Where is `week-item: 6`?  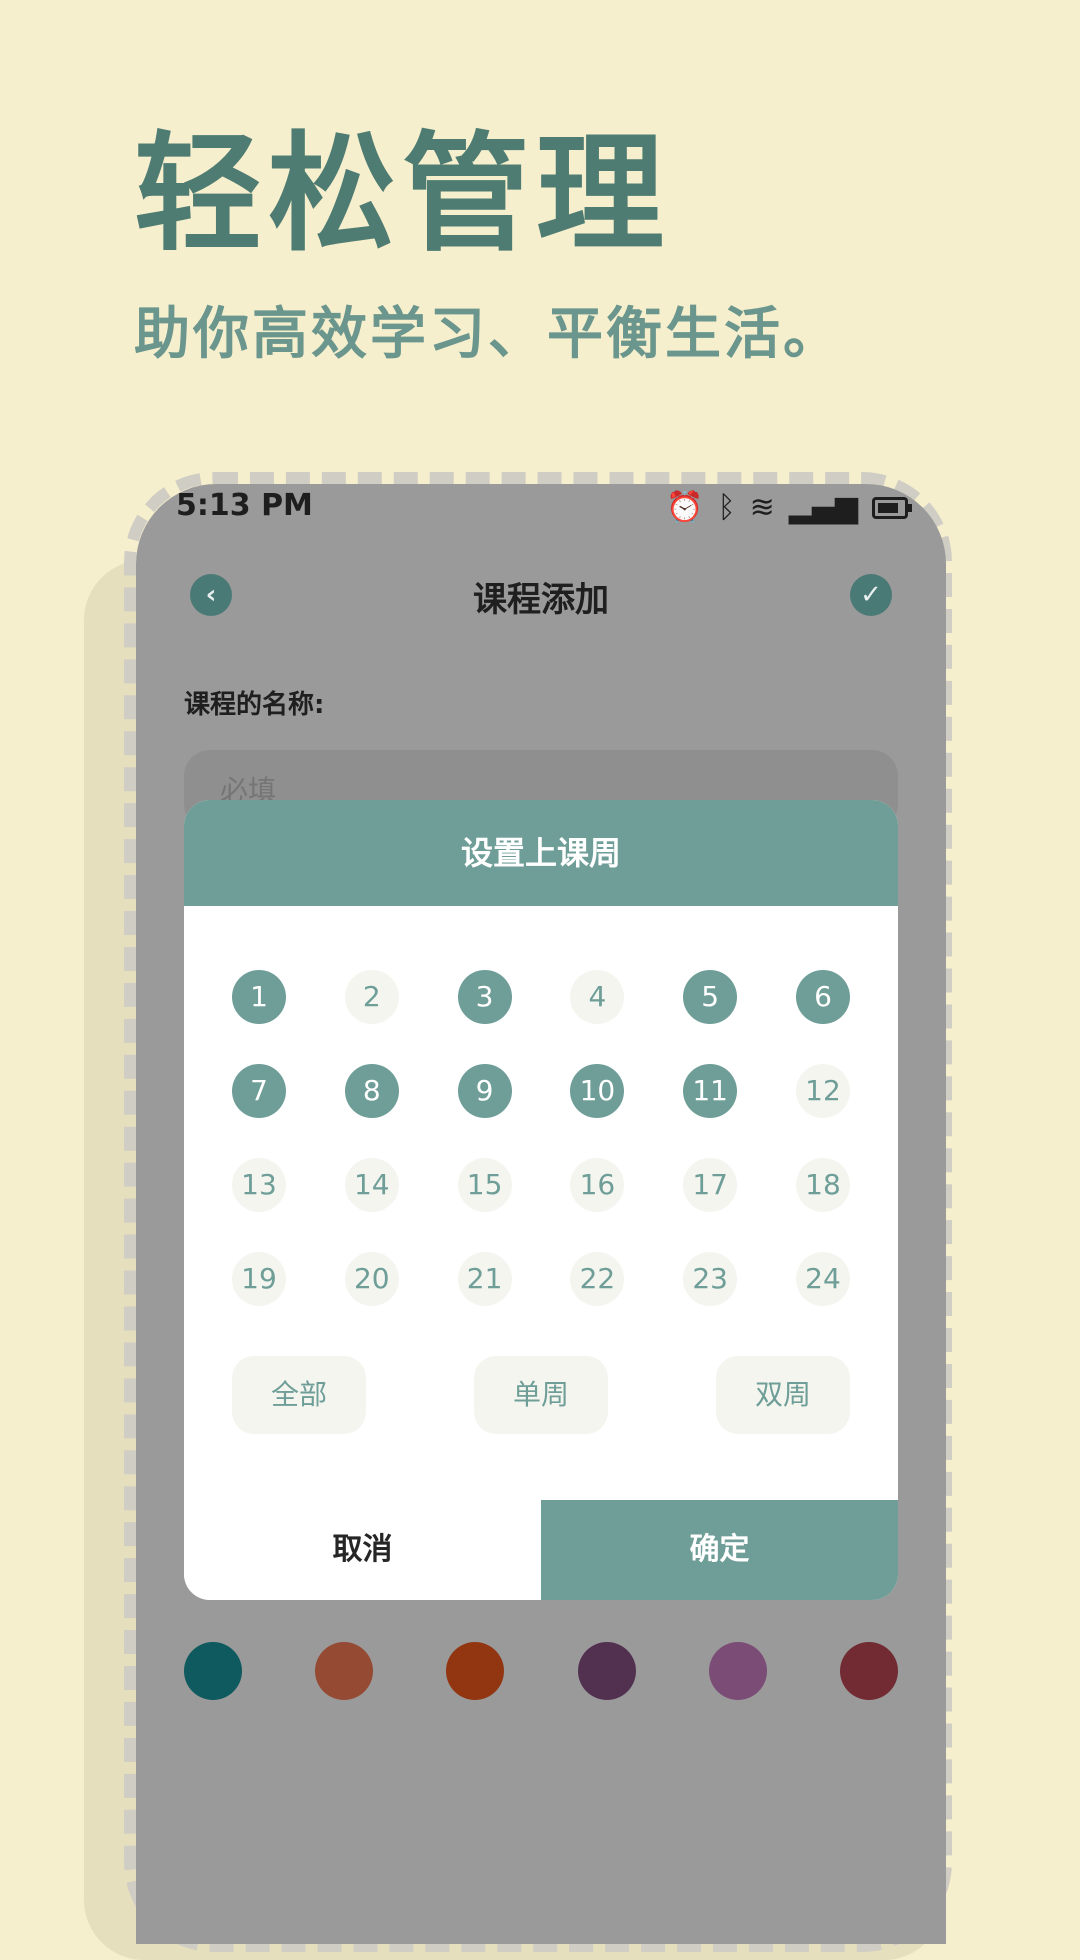 week-item: 6 is located at coordinates (822, 997).